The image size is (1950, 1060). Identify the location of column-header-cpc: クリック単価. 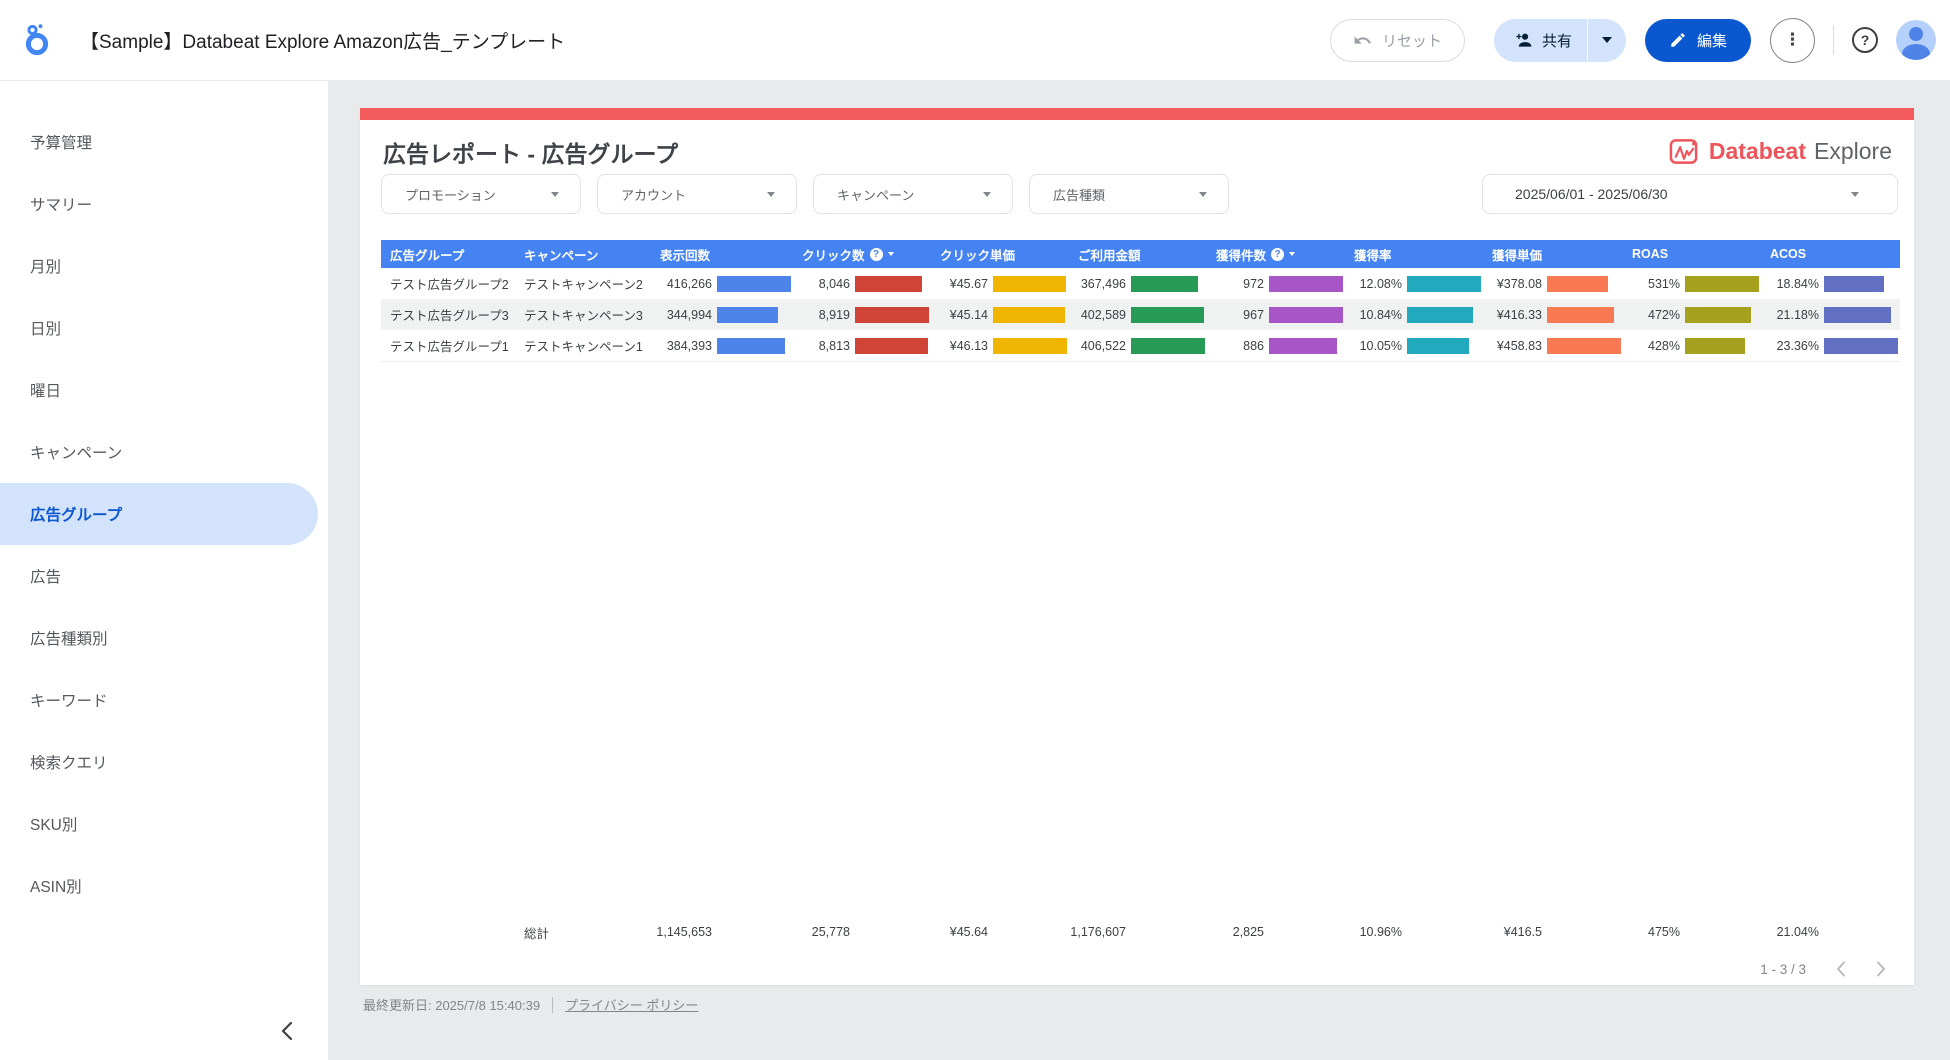
(1000, 254).